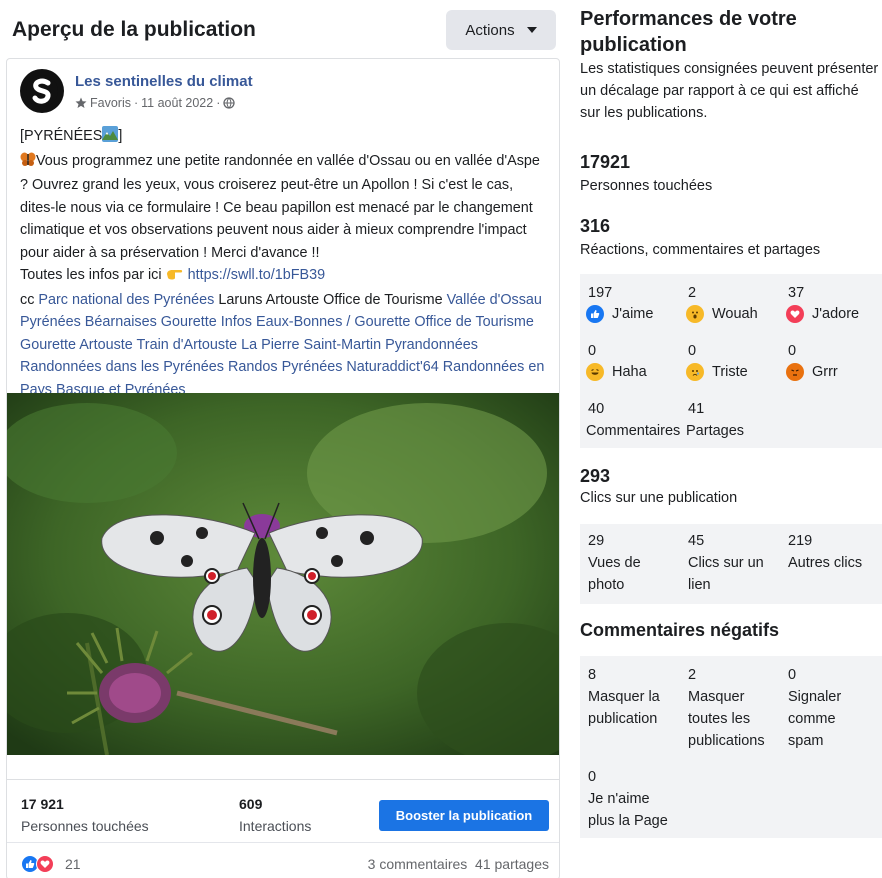 This screenshot has width=882, height=878. I want to click on photo-views-label-2: photo, so click(606, 585).